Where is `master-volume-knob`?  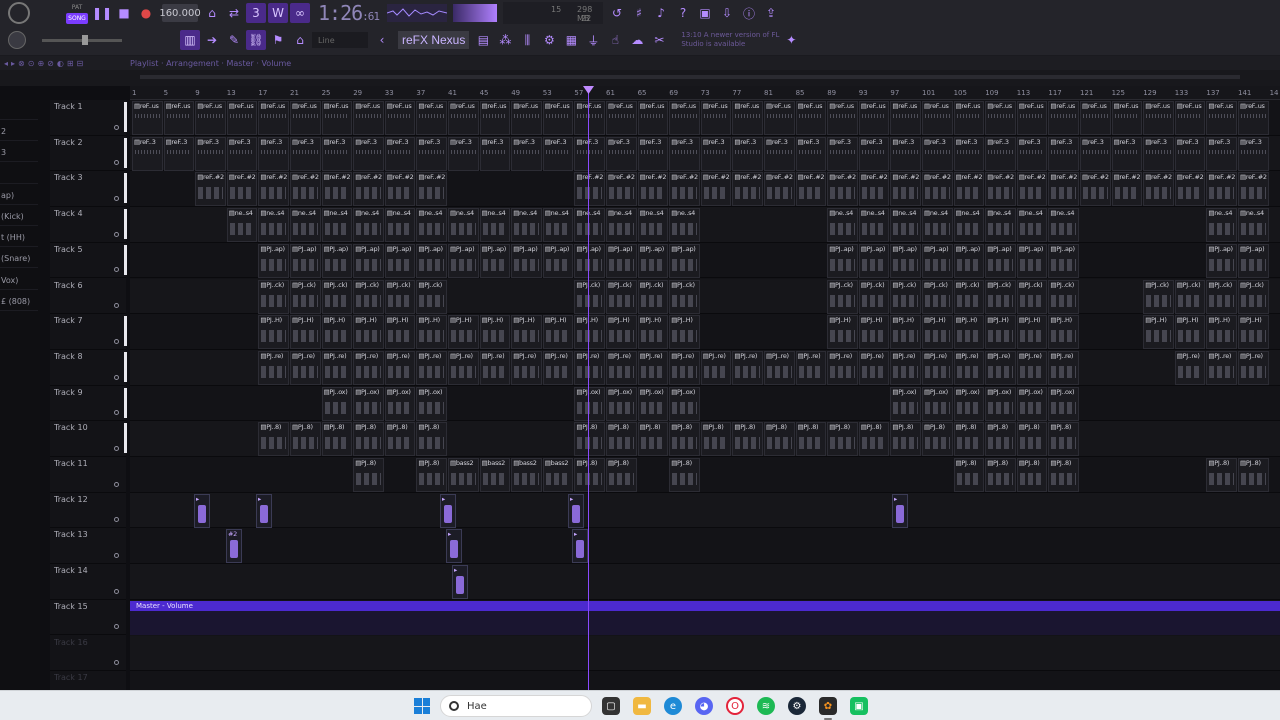
master-volume-knob is located at coordinates (17, 40).